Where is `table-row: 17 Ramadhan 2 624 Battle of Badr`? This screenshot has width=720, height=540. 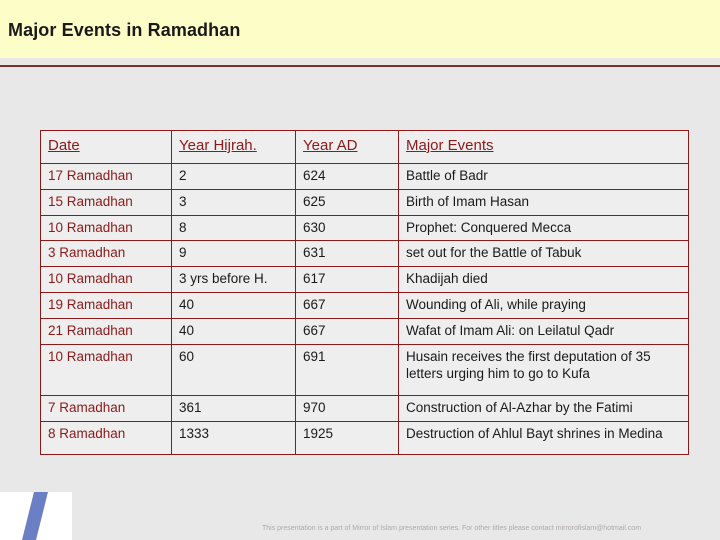
table-row: 17 Ramadhan 2 624 Battle of Badr is located at coordinates (364, 176).